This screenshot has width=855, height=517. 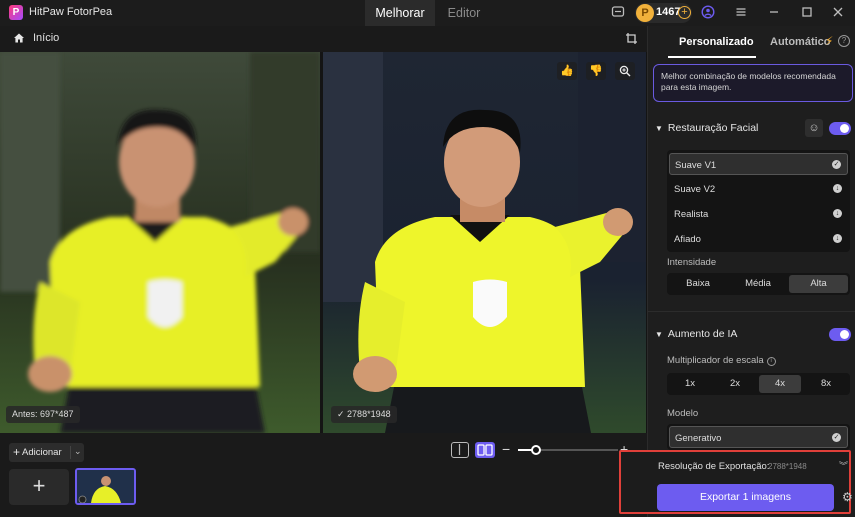 What do you see at coordinates (758, 239) in the screenshot?
I see `face-model-afiado: Afiado ↓` at bounding box center [758, 239].